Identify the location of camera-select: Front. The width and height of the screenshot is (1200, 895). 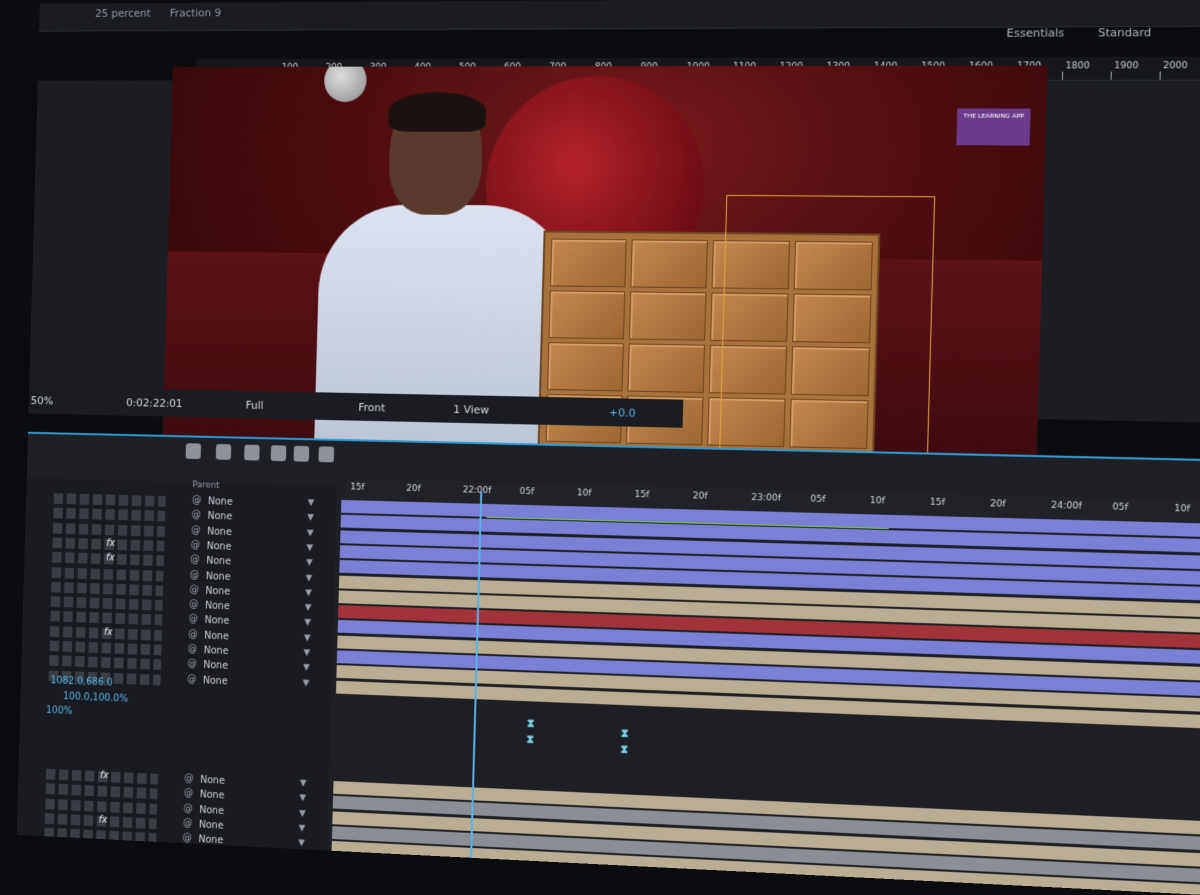
(371, 407).